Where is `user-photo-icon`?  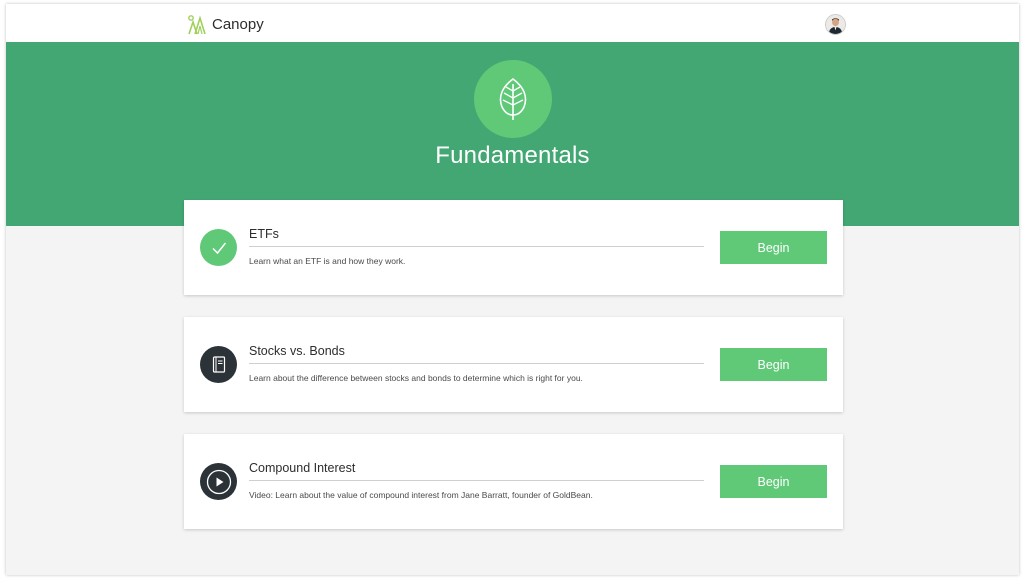
user-photo-icon is located at coordinates (835, 24).